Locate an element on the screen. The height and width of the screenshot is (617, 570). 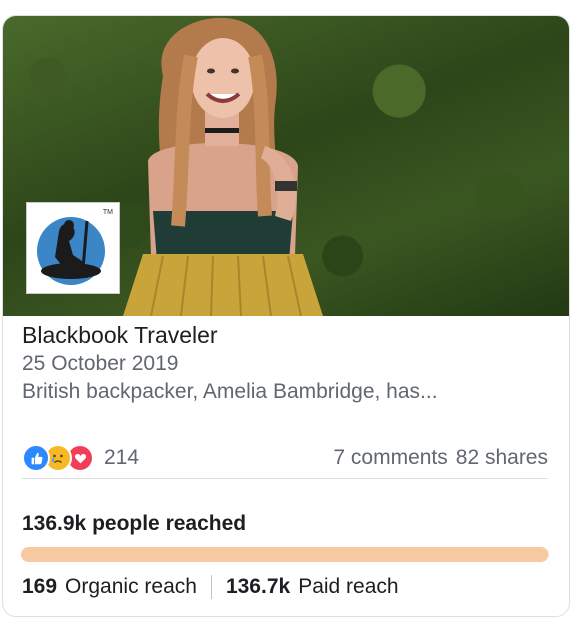
organic-reach-value: 169 is located at coordinates (40, 586).